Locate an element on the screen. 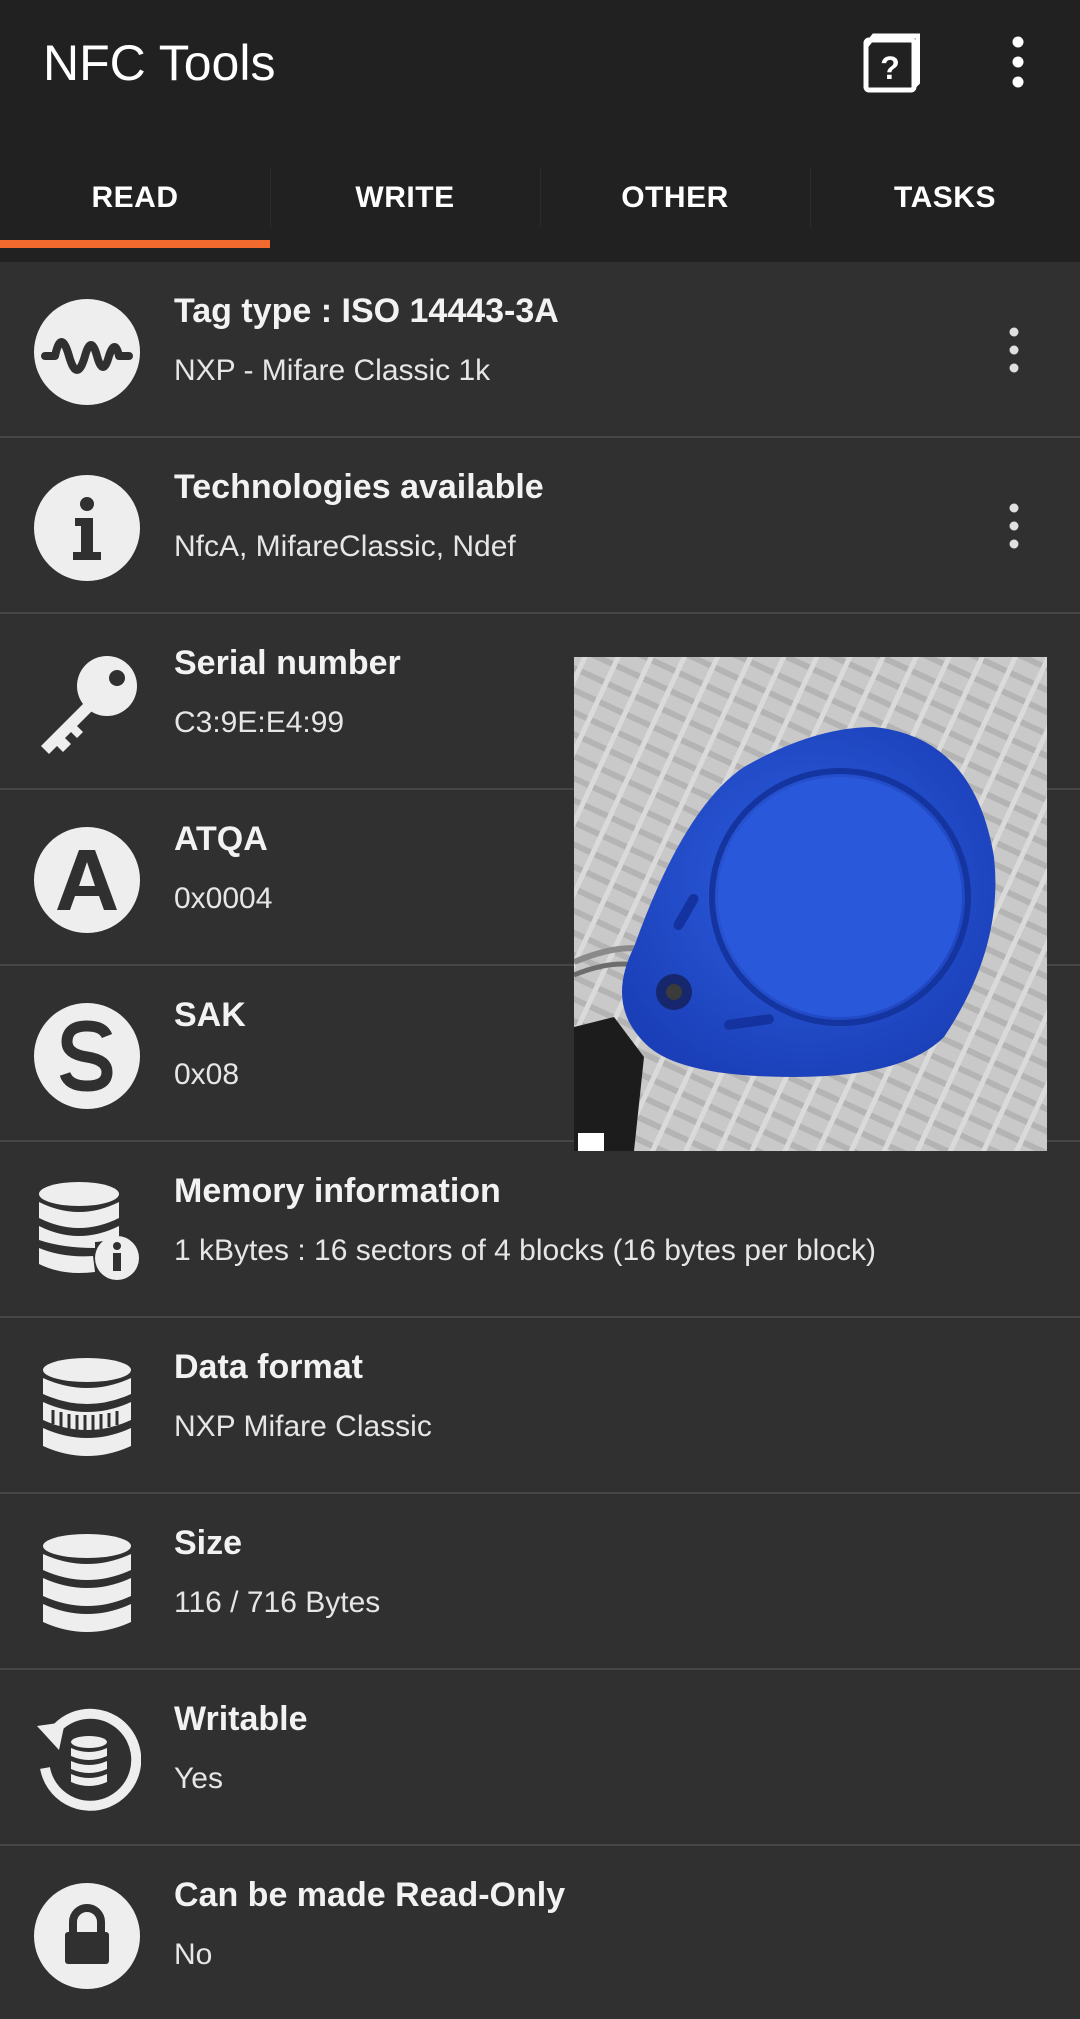 The height and width of the screenshot is (2019, 1080). help-button: ? is located at coordinates (891, 62).